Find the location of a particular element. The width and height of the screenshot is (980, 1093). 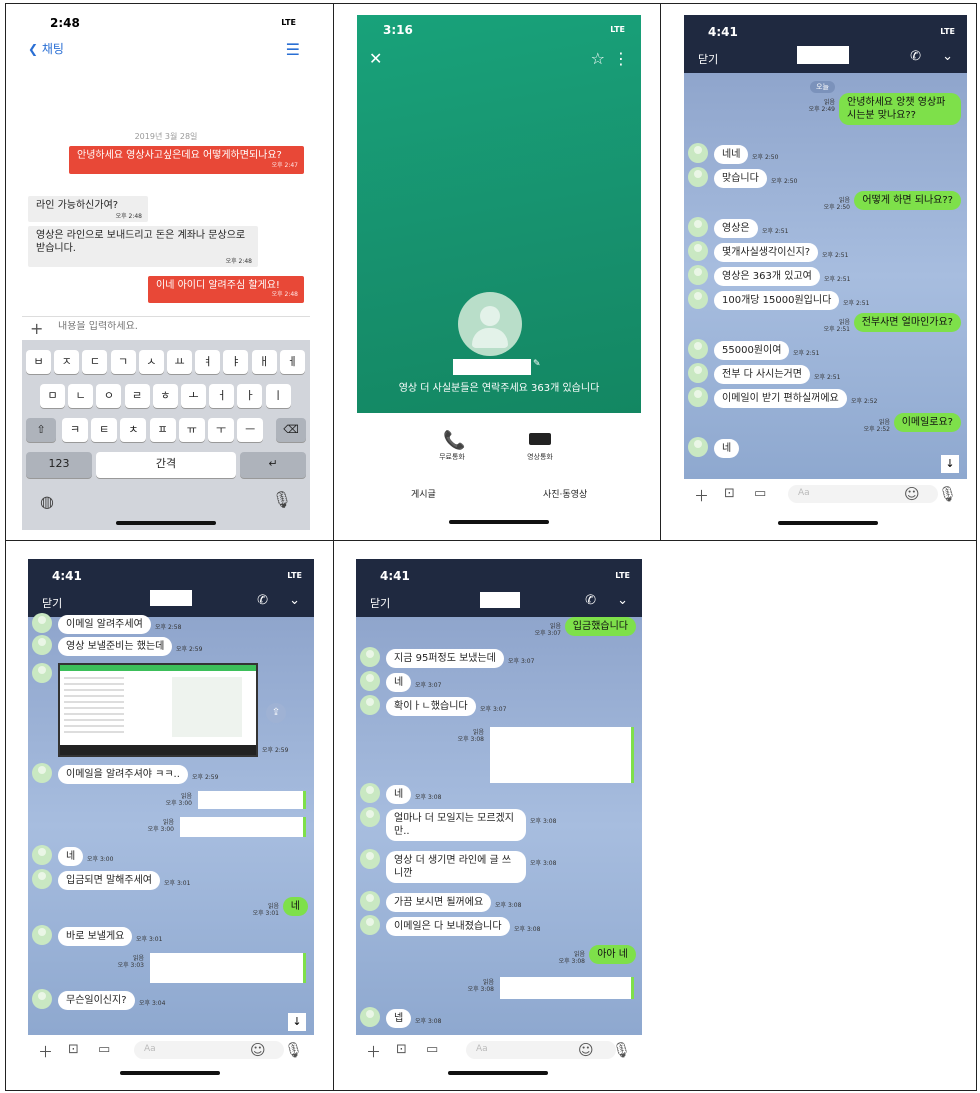

plus-icon: + is located at coordinates (36, 328).